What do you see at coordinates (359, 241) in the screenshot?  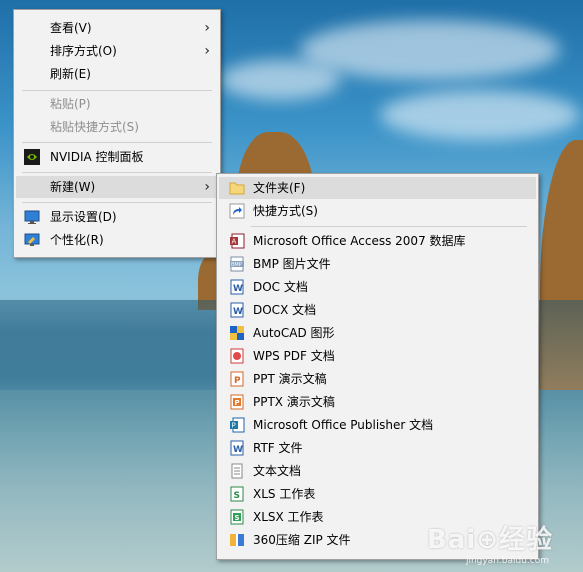 I see `submenu-item-label: Microsoft Office Access 2007 数据库` at bounding box center [359, 241].